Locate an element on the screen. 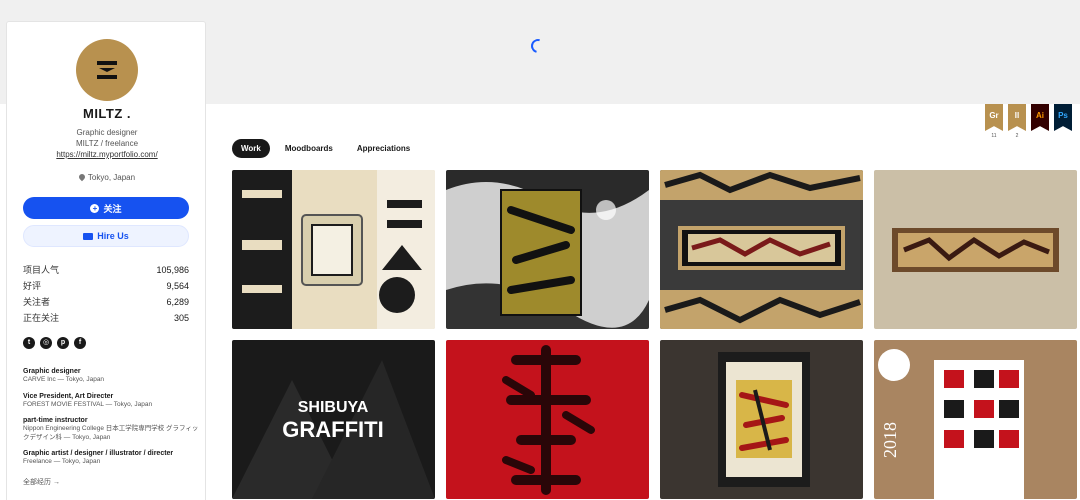 This screenshot has height=500, width=1080. job-title: Vice President, Art Directer is located at coordinates (68, 396).